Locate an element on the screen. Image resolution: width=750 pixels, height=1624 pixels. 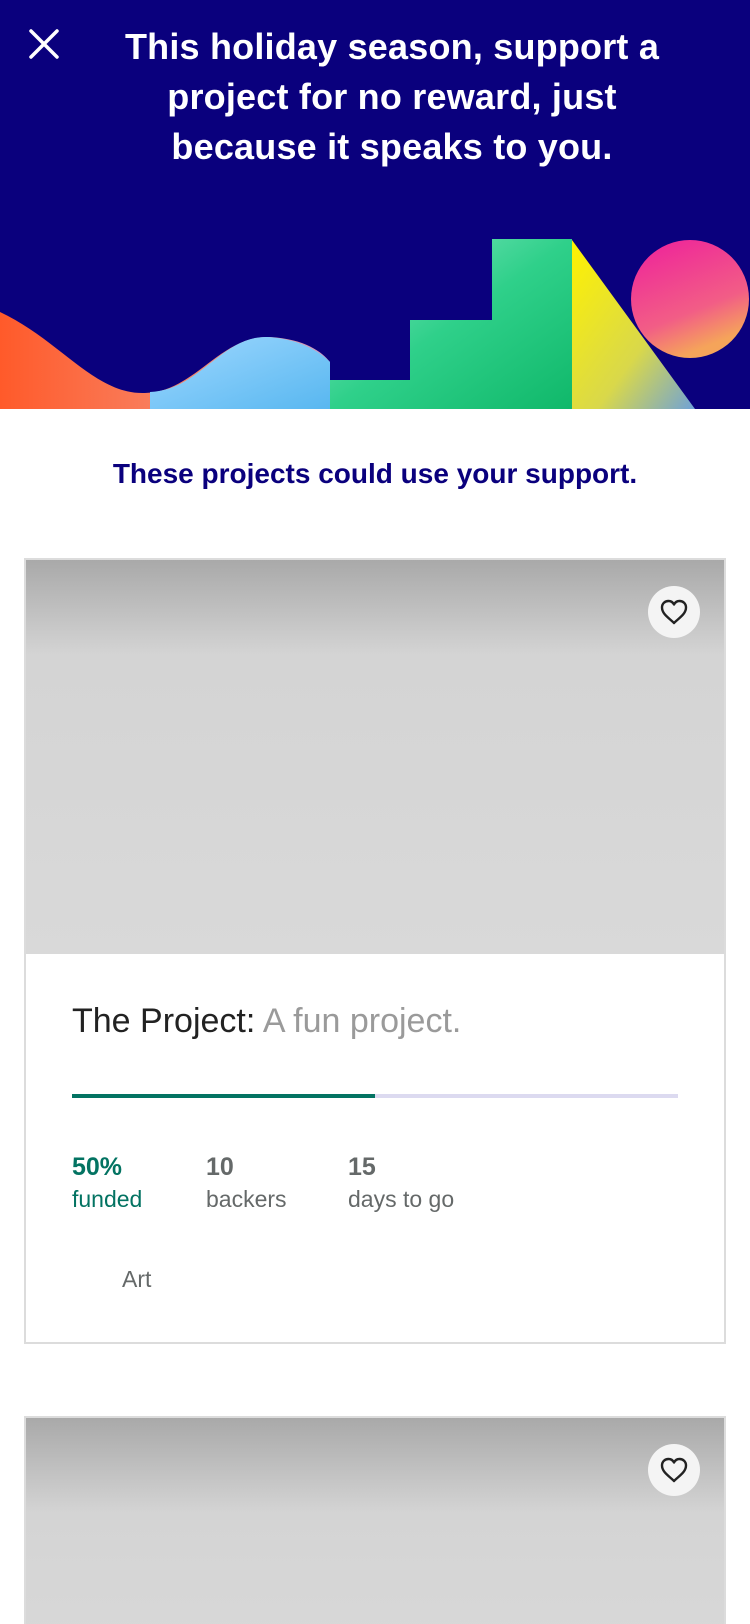
stat-backers: 10 backers is located at coordinates (246, 1184).